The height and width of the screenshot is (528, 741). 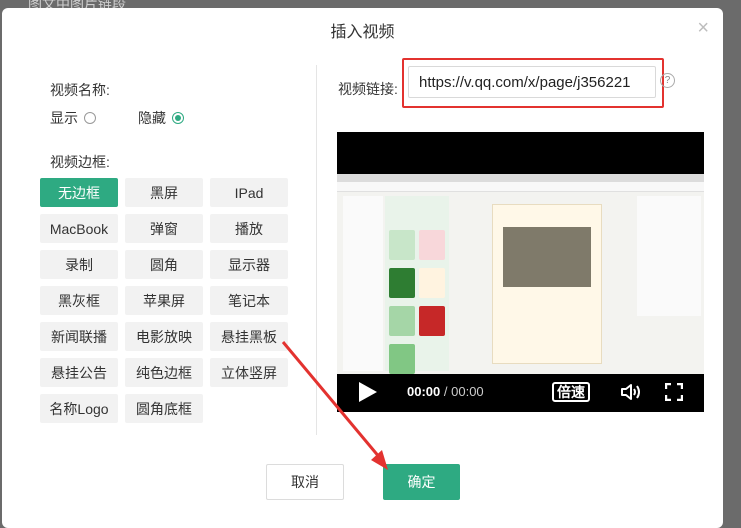 What do you see at coordinates (520, 178) in the screenshot?
I see `thumbnail-browser-bar` at bounding box center [520, 178].